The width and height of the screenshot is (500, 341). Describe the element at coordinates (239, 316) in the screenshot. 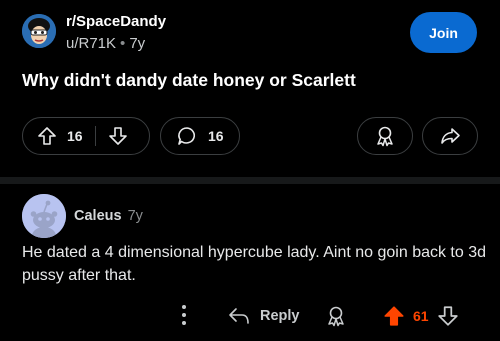

I see `reply-arrow-icon` at that location.